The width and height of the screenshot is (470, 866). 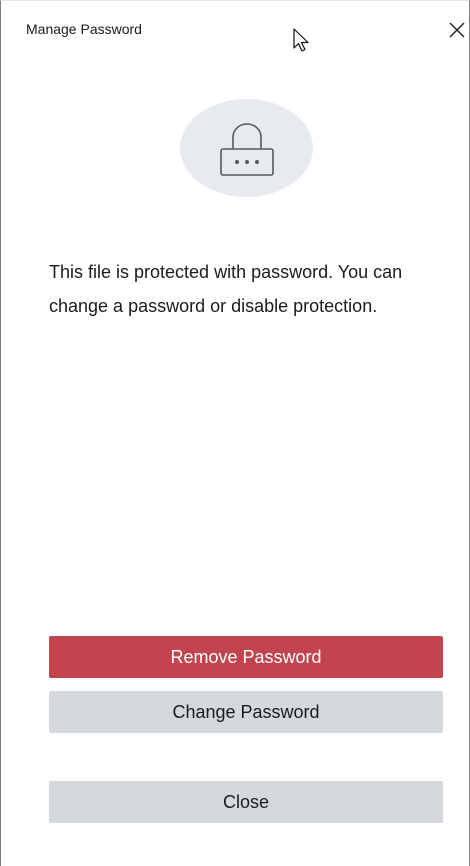 What do you see at coordinates (302, 41) in the screenshot?
I see `mouse-pointer-icon` at bounding box center [302, 41].